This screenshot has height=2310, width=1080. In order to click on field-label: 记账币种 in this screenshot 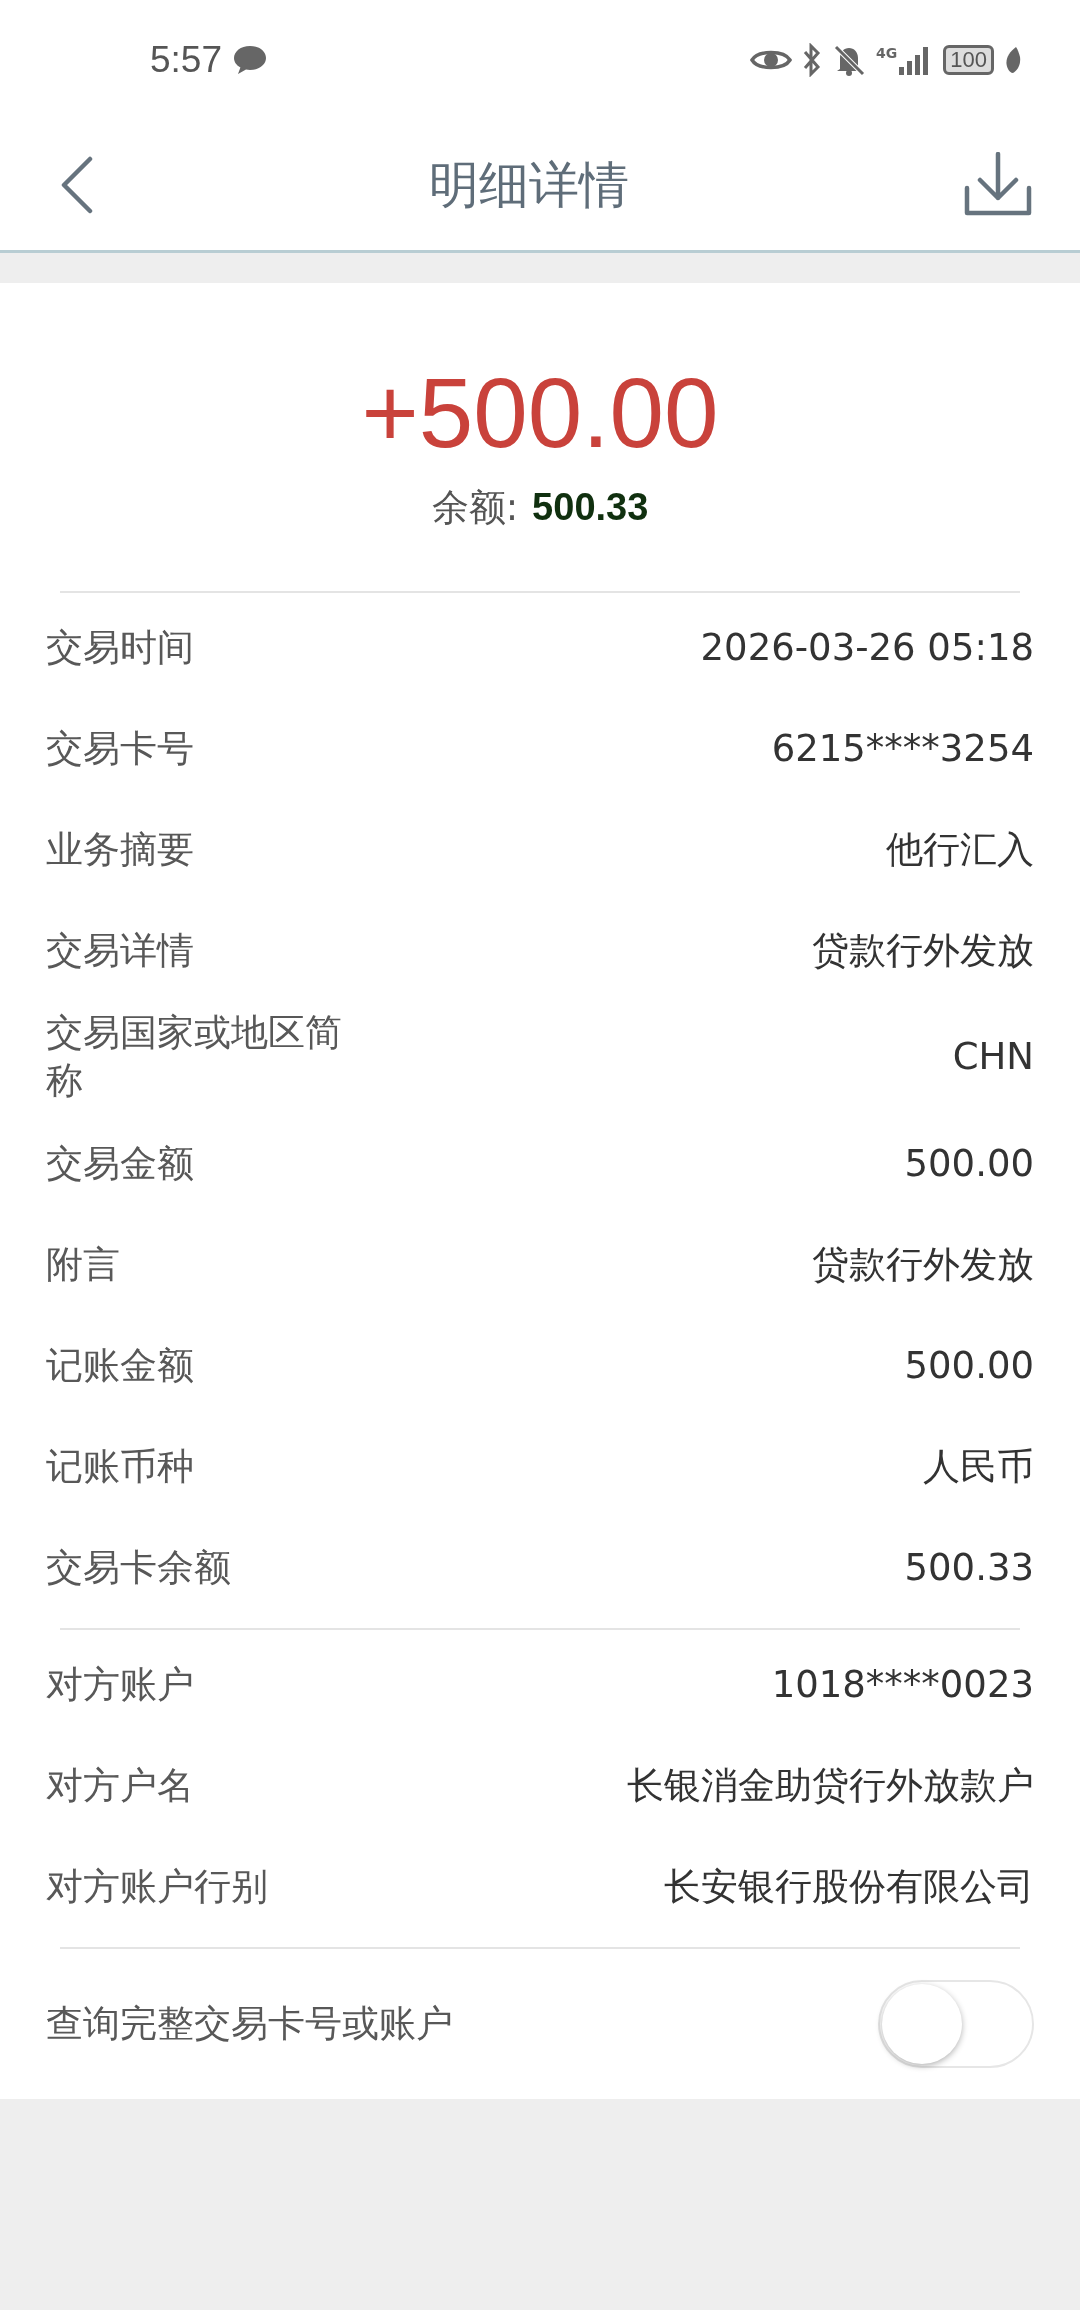, I will do `click(120, 1466)`.